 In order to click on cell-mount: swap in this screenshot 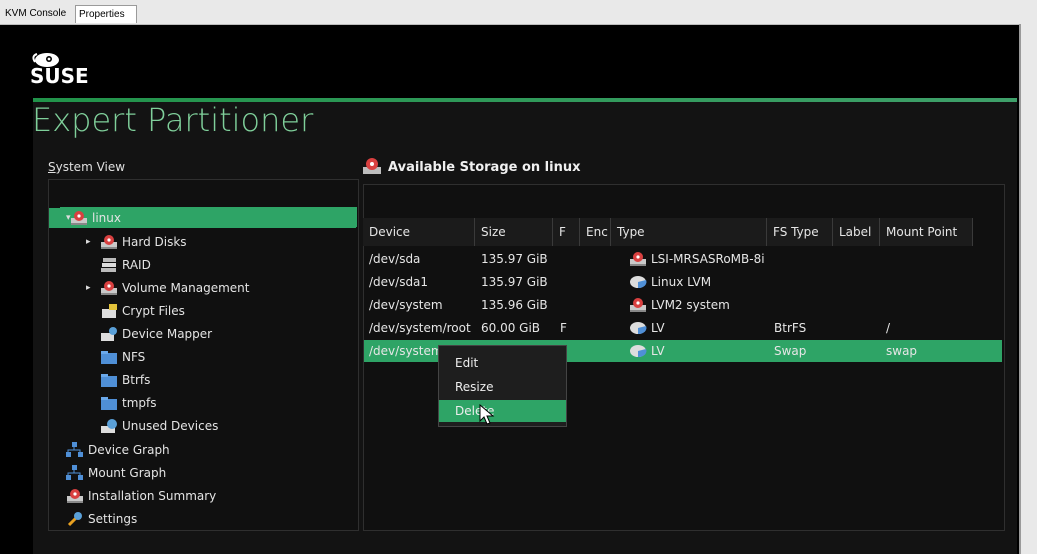, I will do `click(902, 351)`.